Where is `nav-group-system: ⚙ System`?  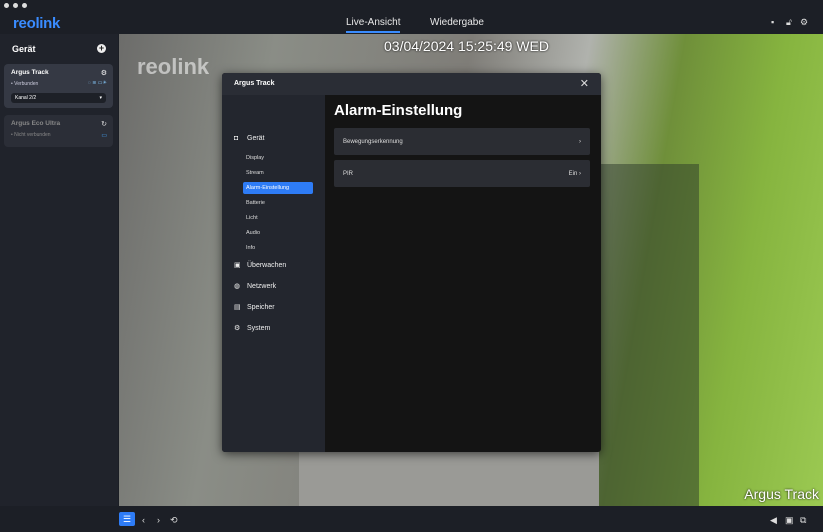
nav-group-system: ⚙ System is located at coordinates (252, 328).